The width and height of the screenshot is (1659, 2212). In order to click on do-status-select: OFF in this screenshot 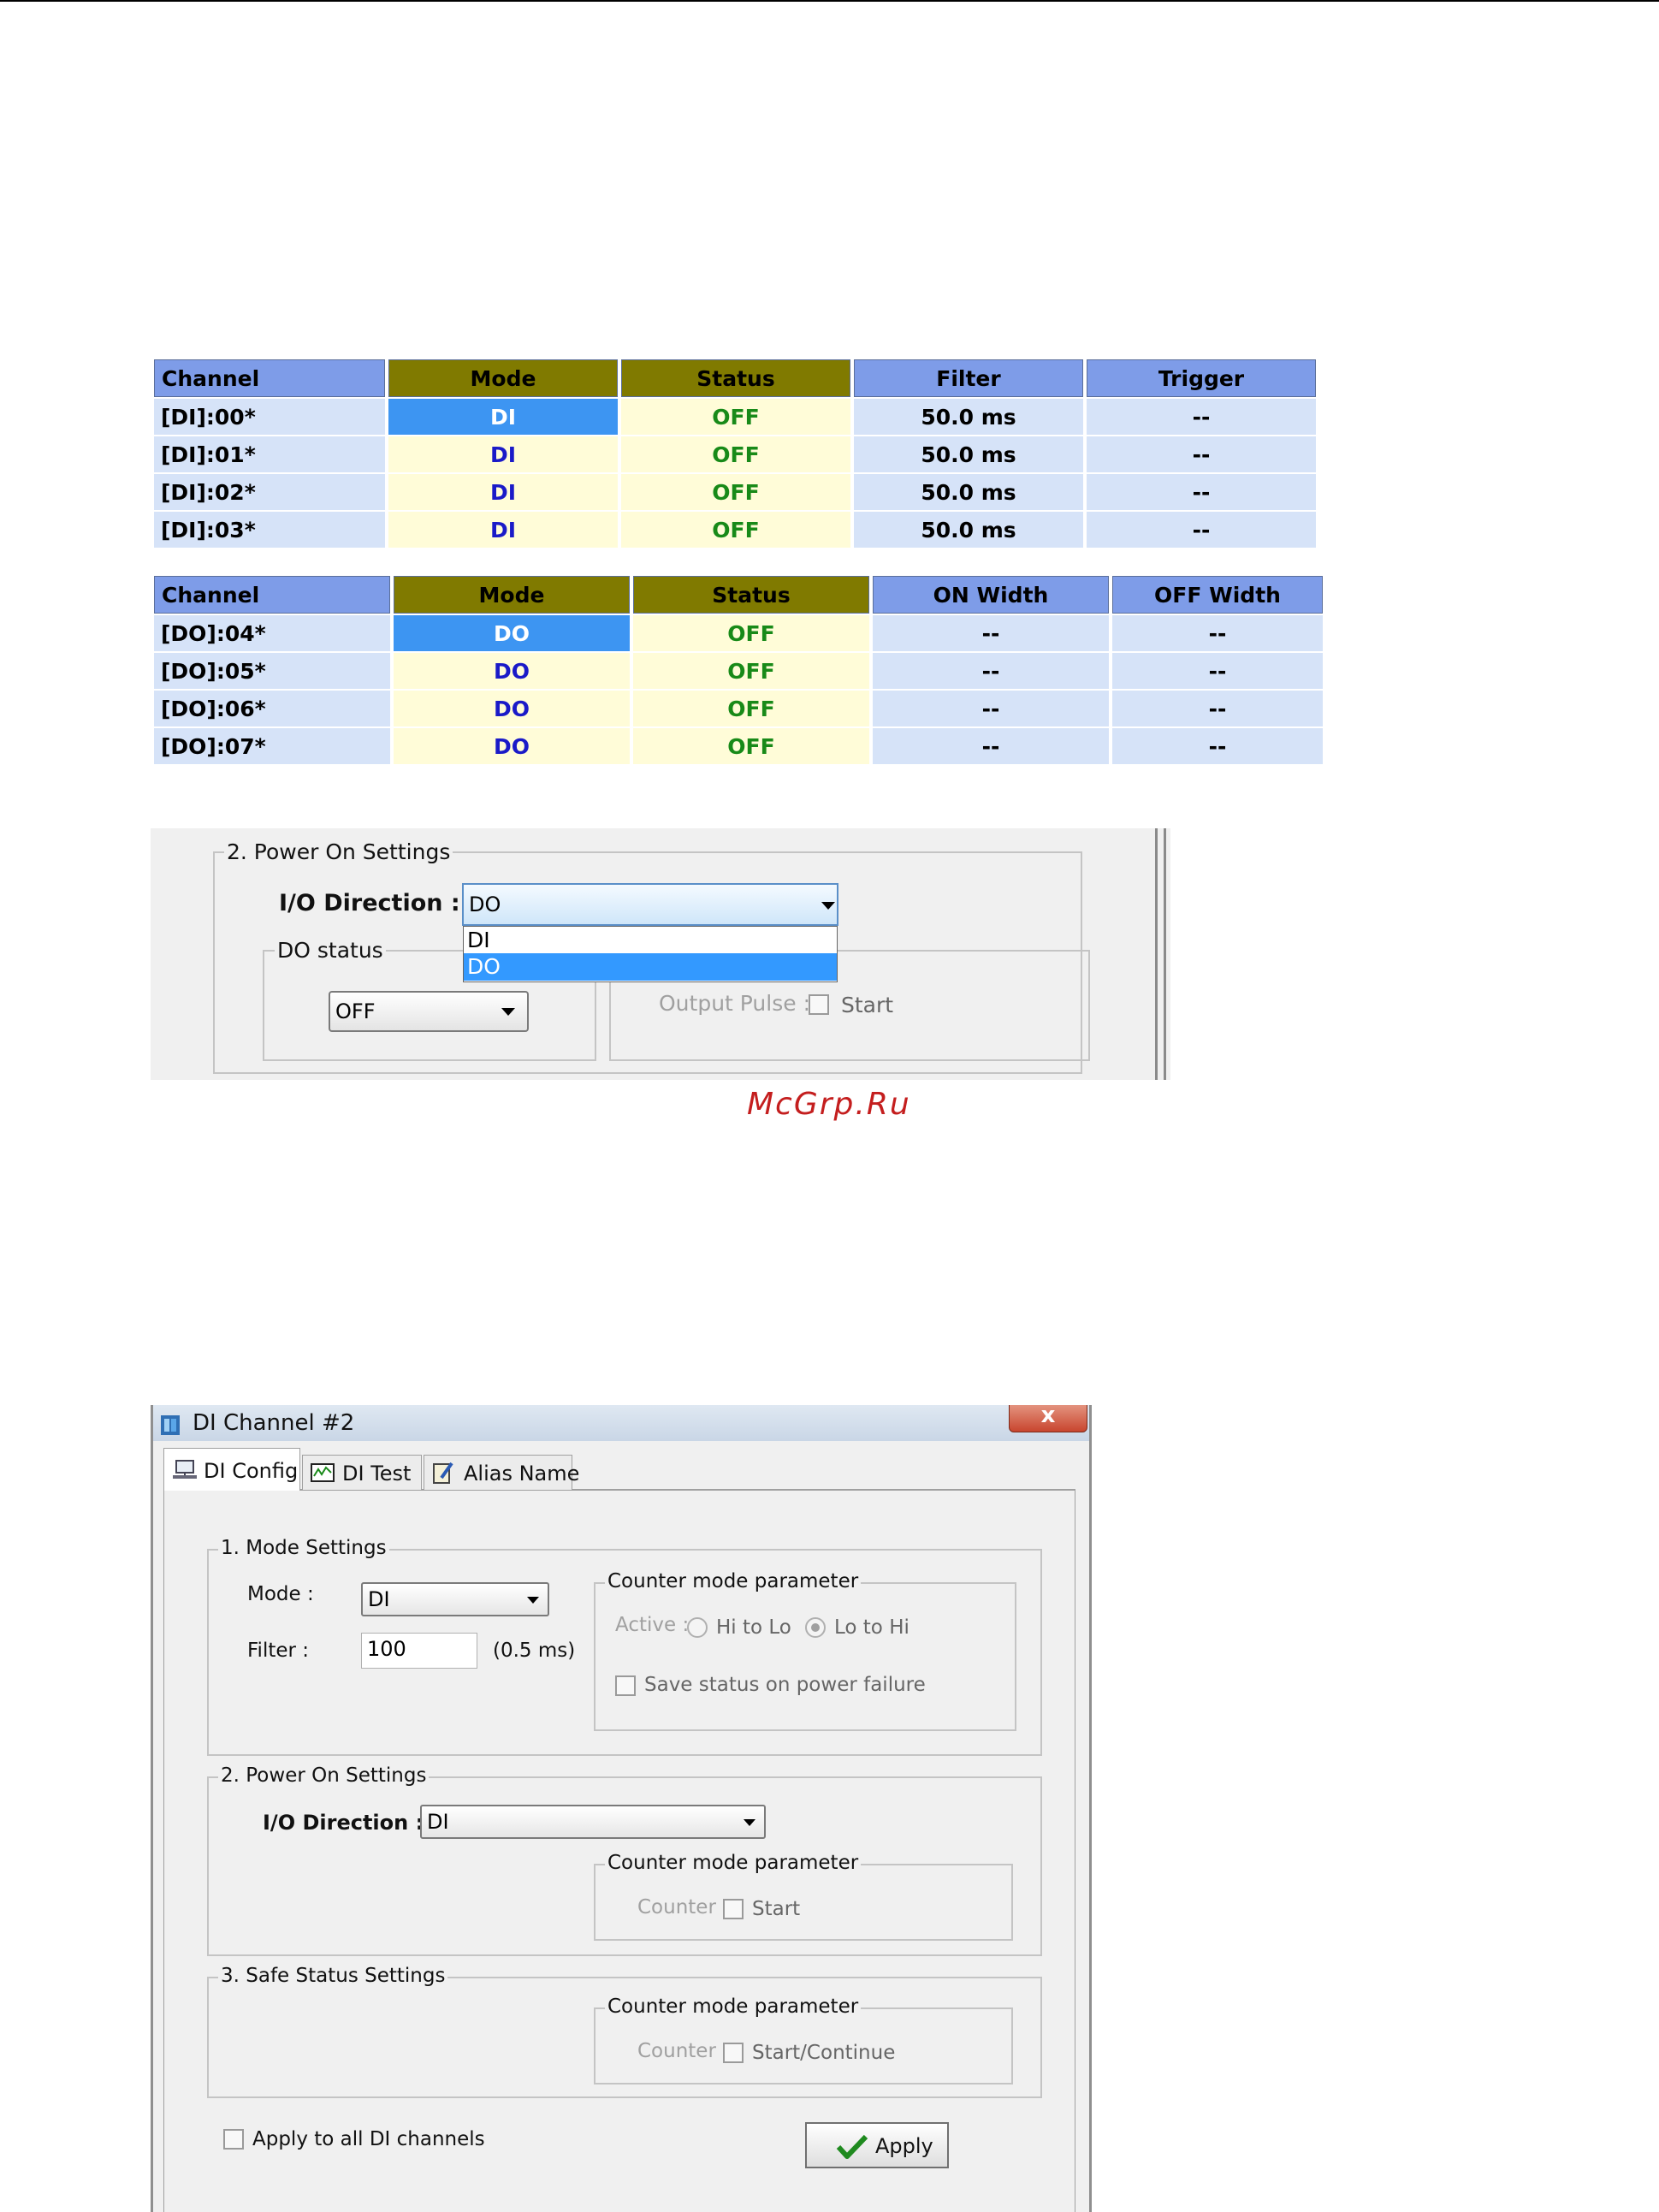, I will do `click(429, 1011)`.